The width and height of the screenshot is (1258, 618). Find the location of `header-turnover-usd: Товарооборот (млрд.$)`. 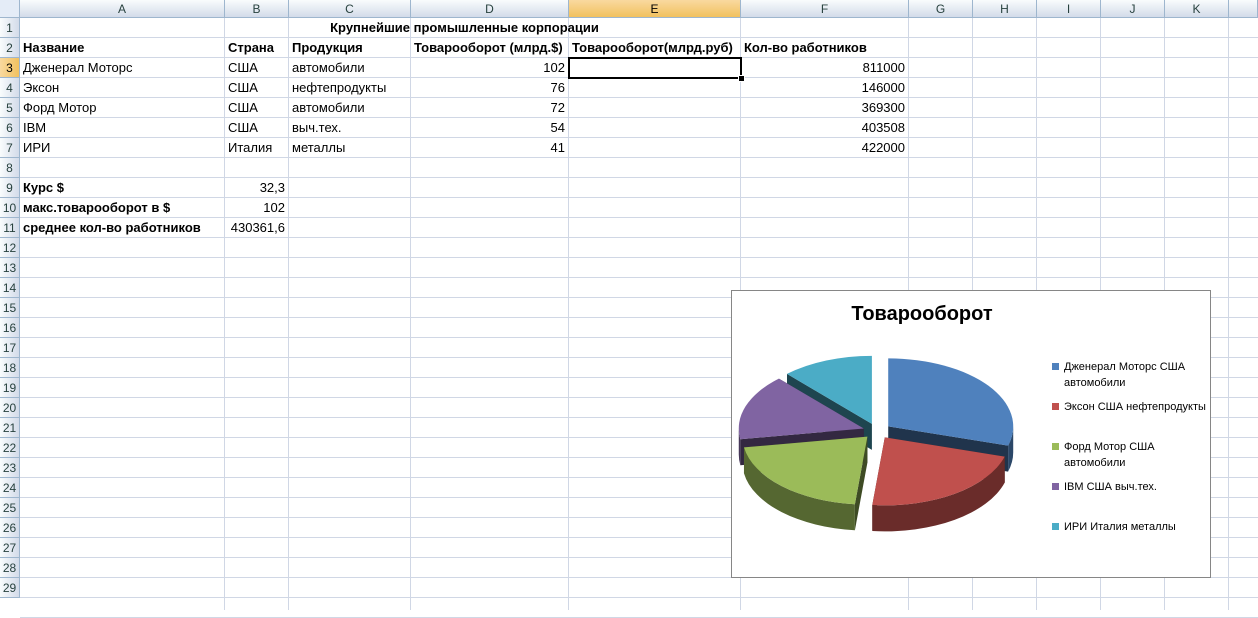

header-turnover-usd: Товарооборот (млрд.$) is located at coordinates (490, 48).